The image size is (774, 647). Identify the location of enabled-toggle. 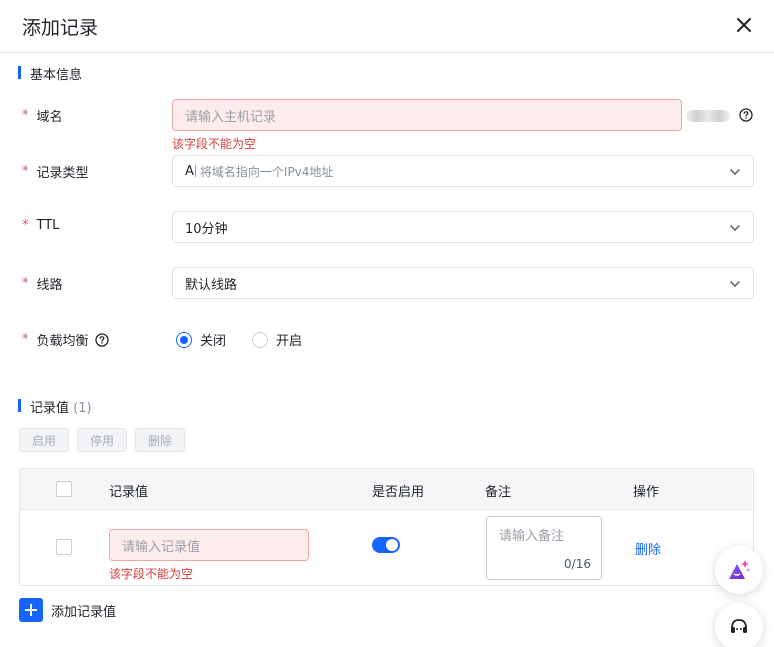
(386, 545).